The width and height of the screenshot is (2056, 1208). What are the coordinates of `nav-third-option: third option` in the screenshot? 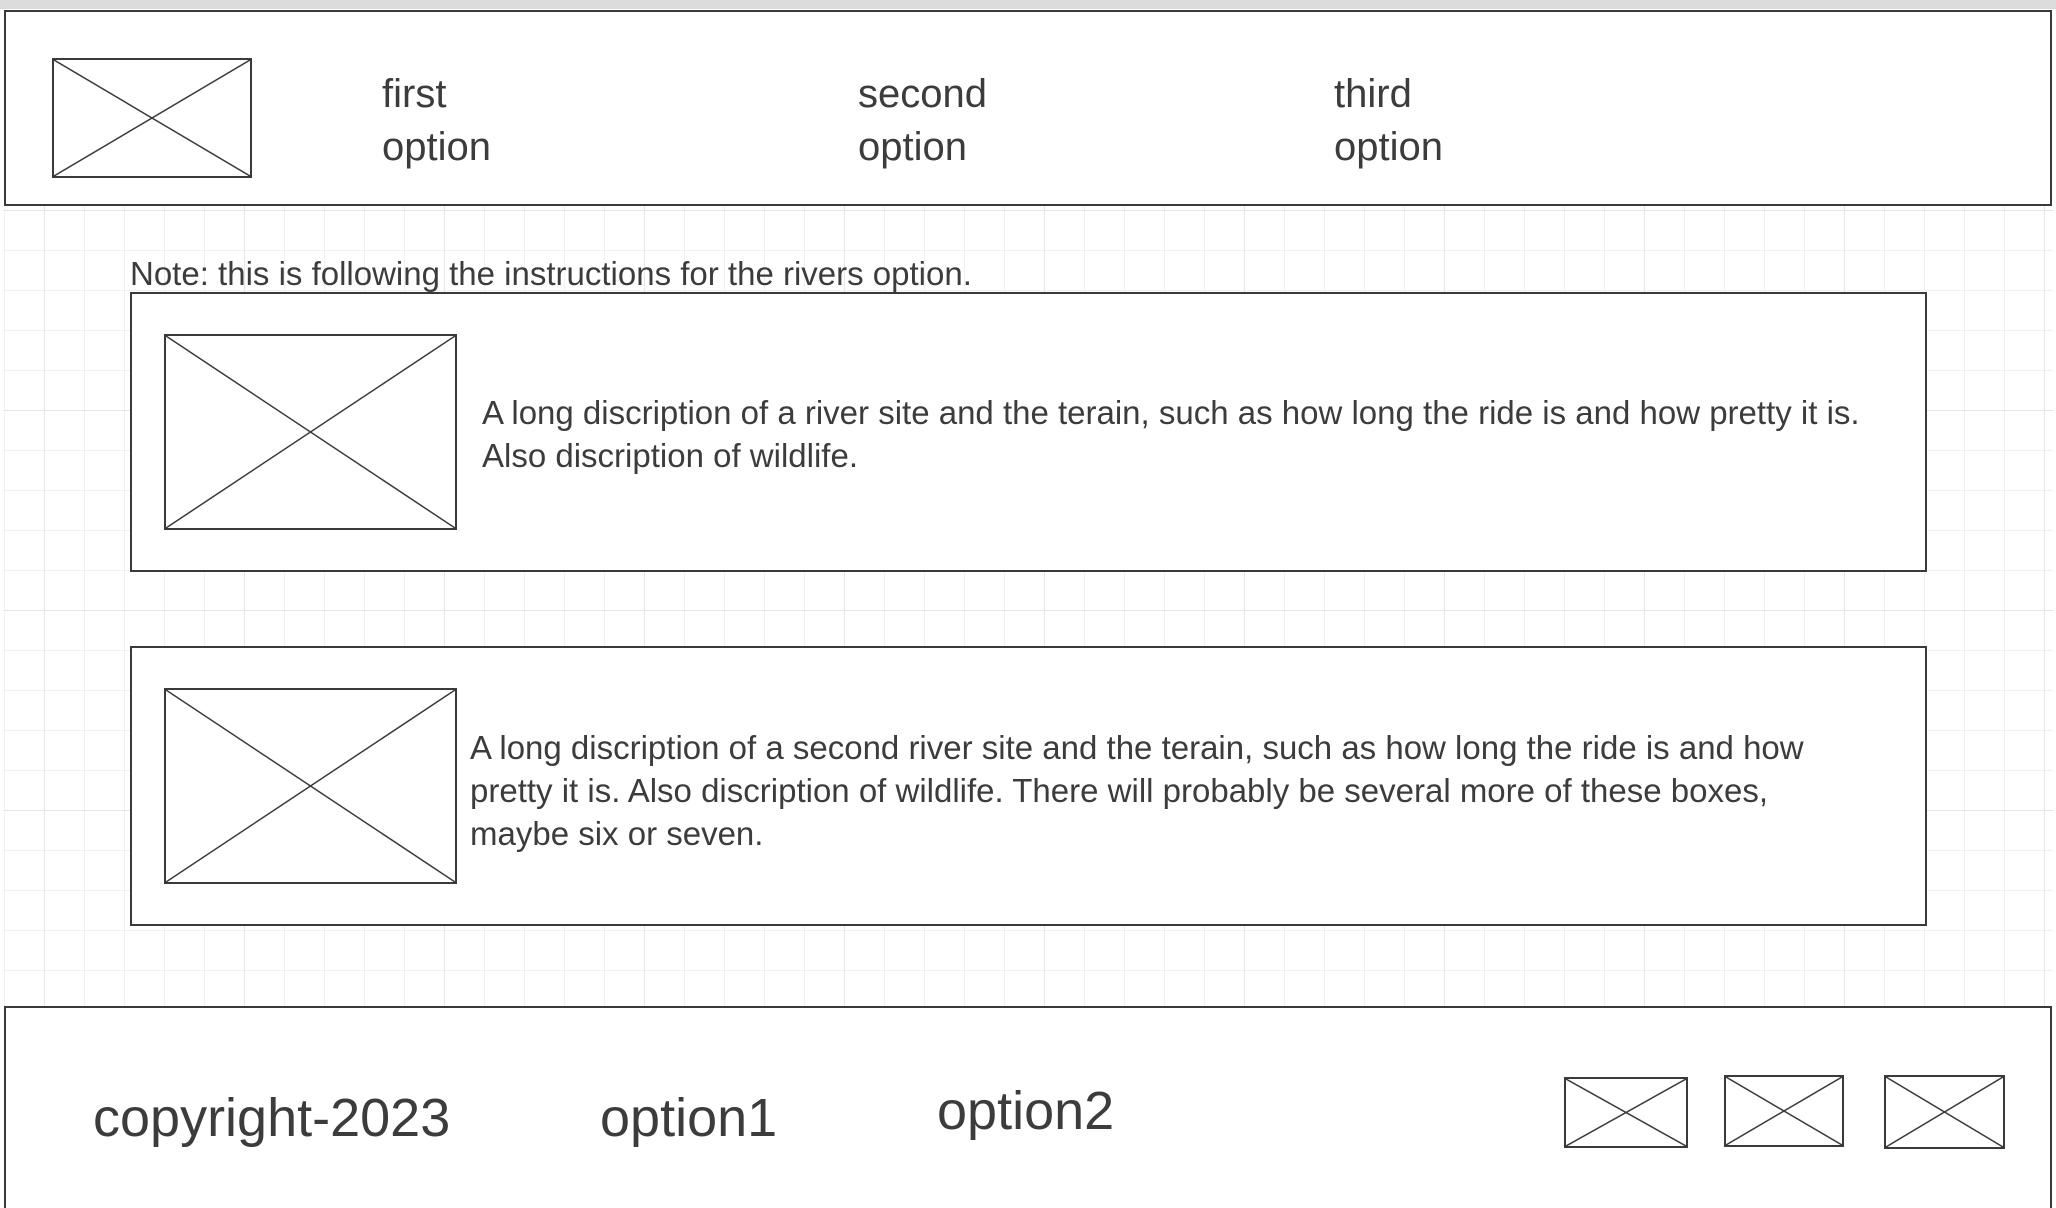 It's located at (1464, 121).